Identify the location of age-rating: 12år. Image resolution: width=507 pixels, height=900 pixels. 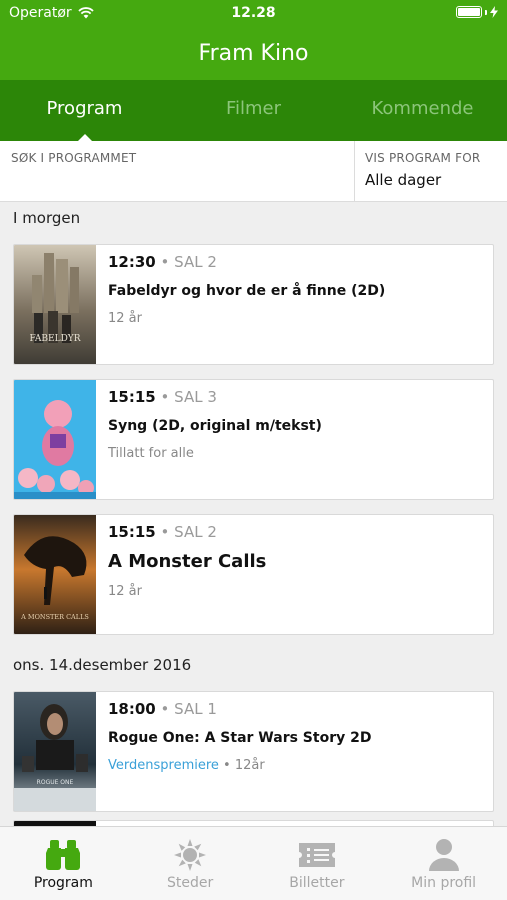
(249, 765).